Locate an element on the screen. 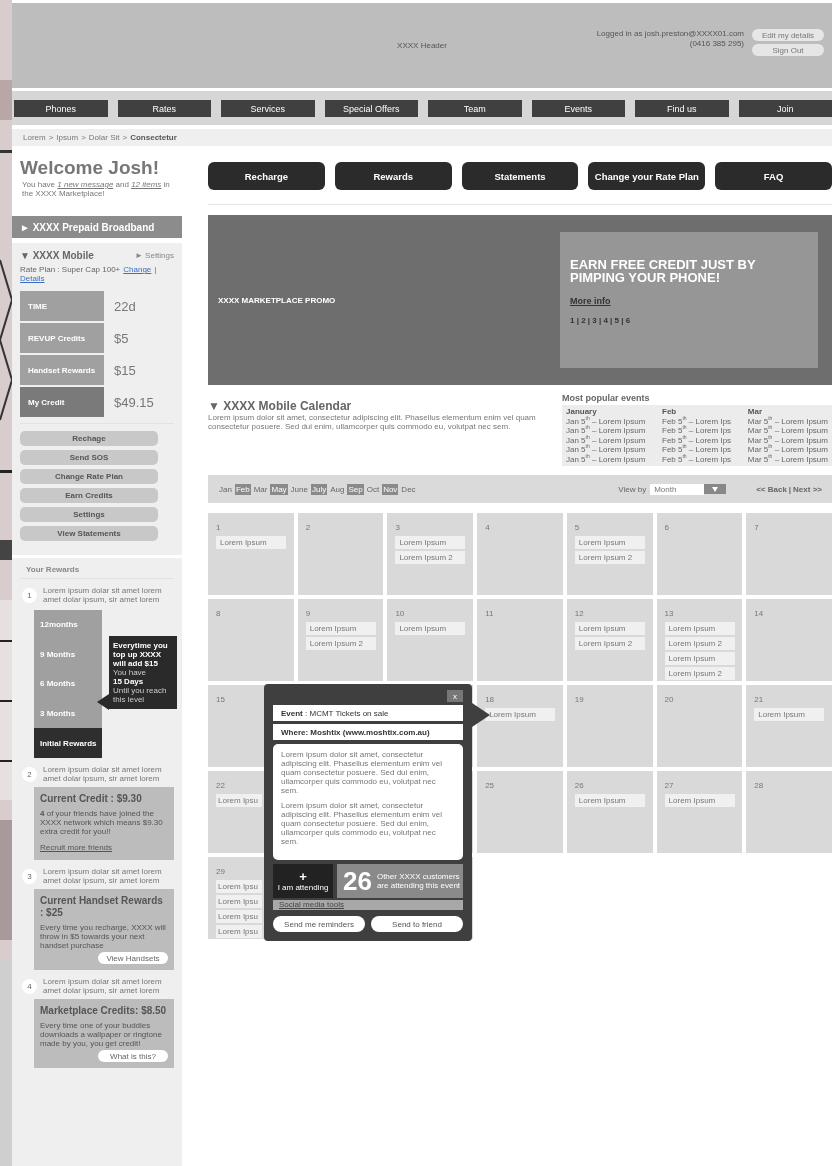 Image resolution: width=832 pixels, height=1166 pixels. social-media-link: Social media tools is located at coordinates (368, 905).